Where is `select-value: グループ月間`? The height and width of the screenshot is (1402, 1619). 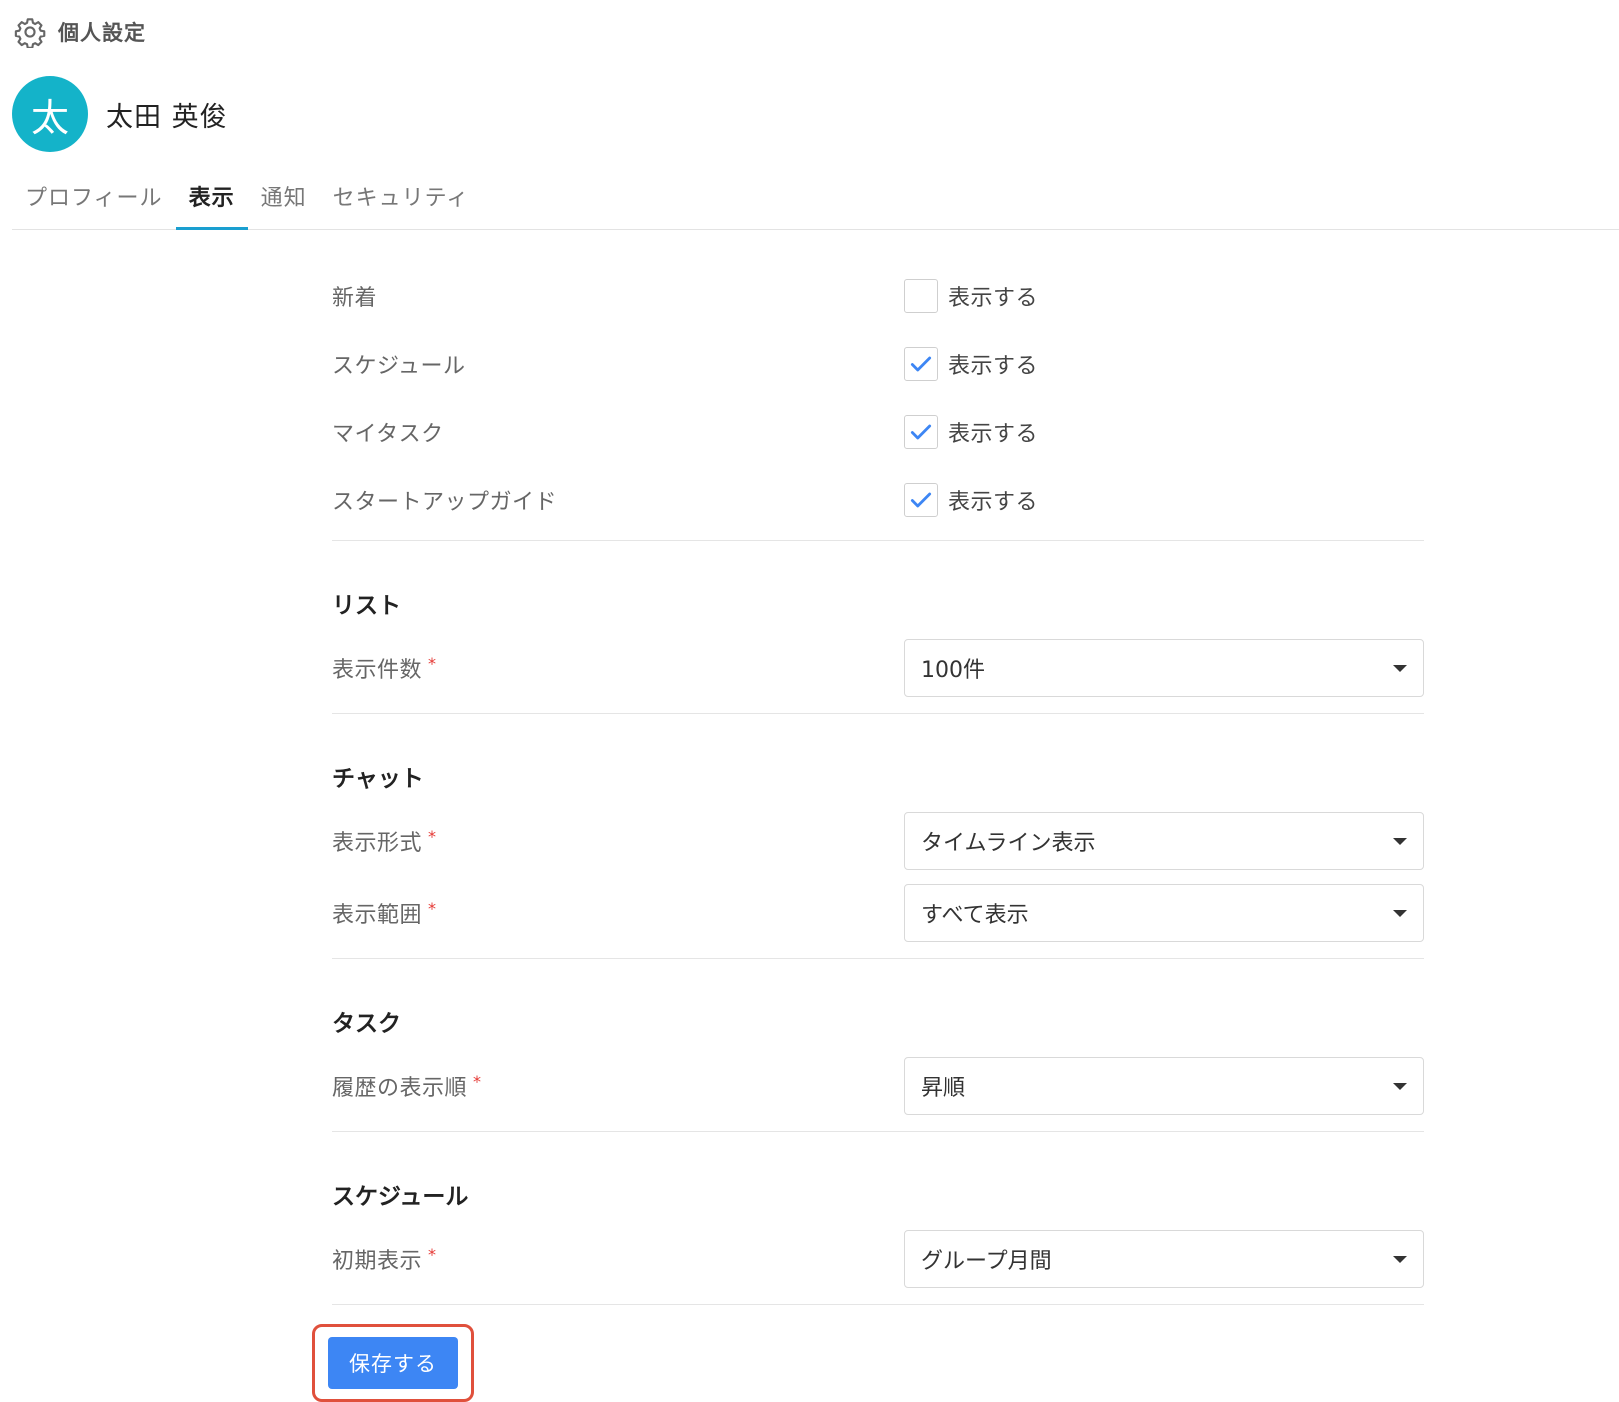
select-value: グループ月間 is located at coordinates (986, 1261).